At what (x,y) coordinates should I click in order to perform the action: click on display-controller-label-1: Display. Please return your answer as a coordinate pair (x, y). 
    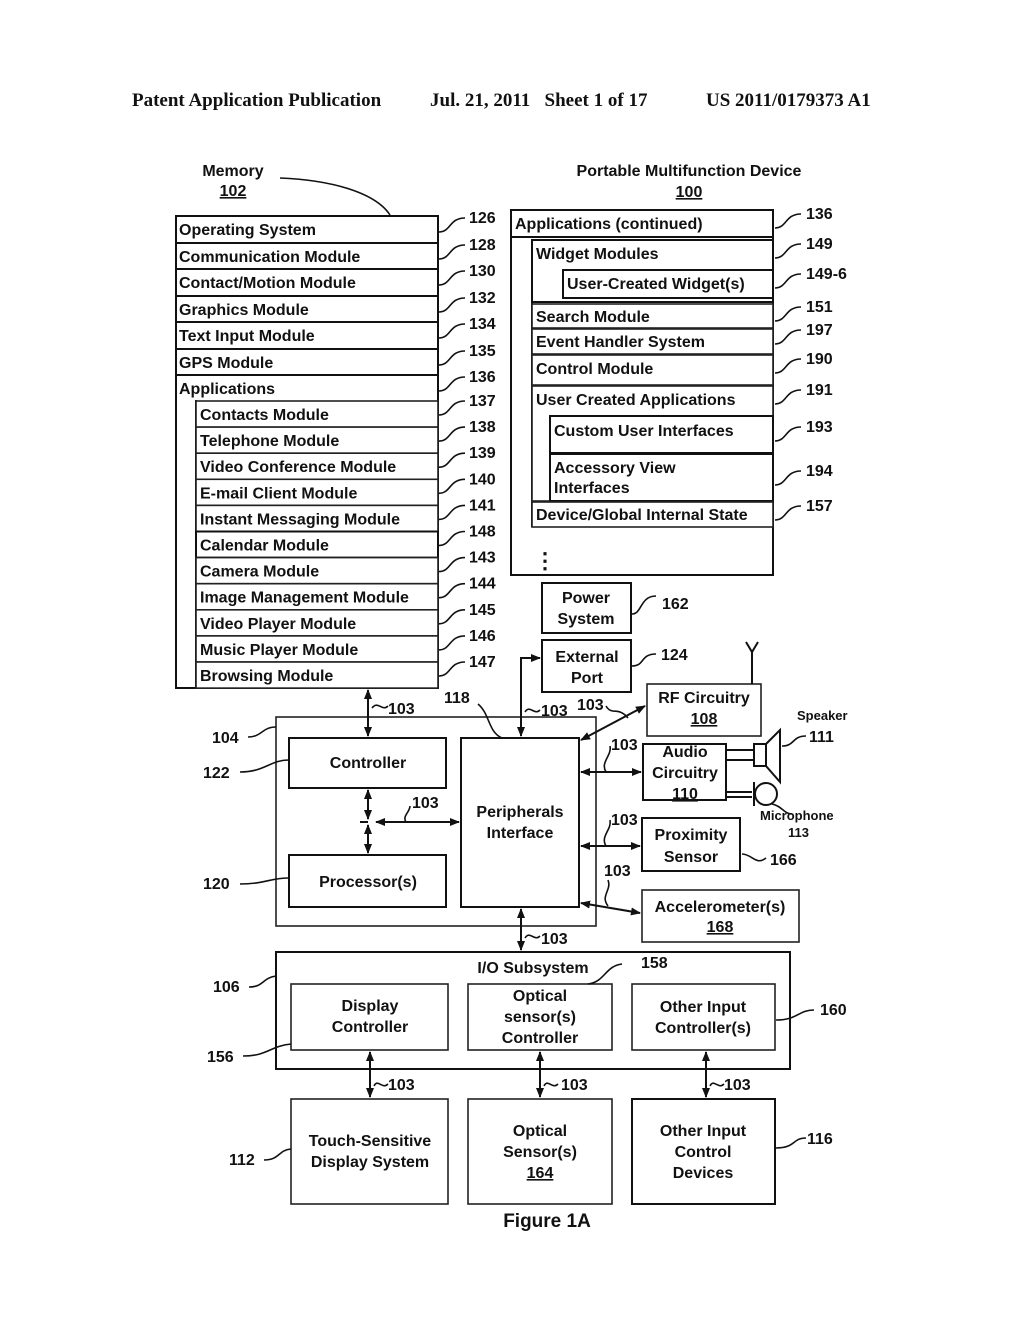
    Looking at the image, I should click on (370, 1006).